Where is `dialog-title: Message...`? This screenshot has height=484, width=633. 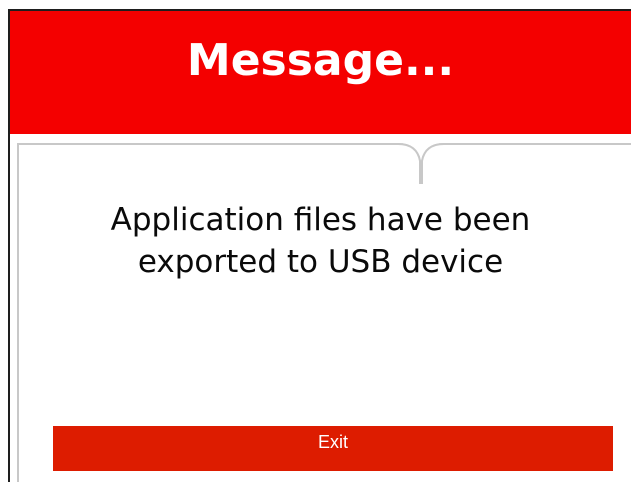 dialog-title: Message... is located at coordinates (320, 60).